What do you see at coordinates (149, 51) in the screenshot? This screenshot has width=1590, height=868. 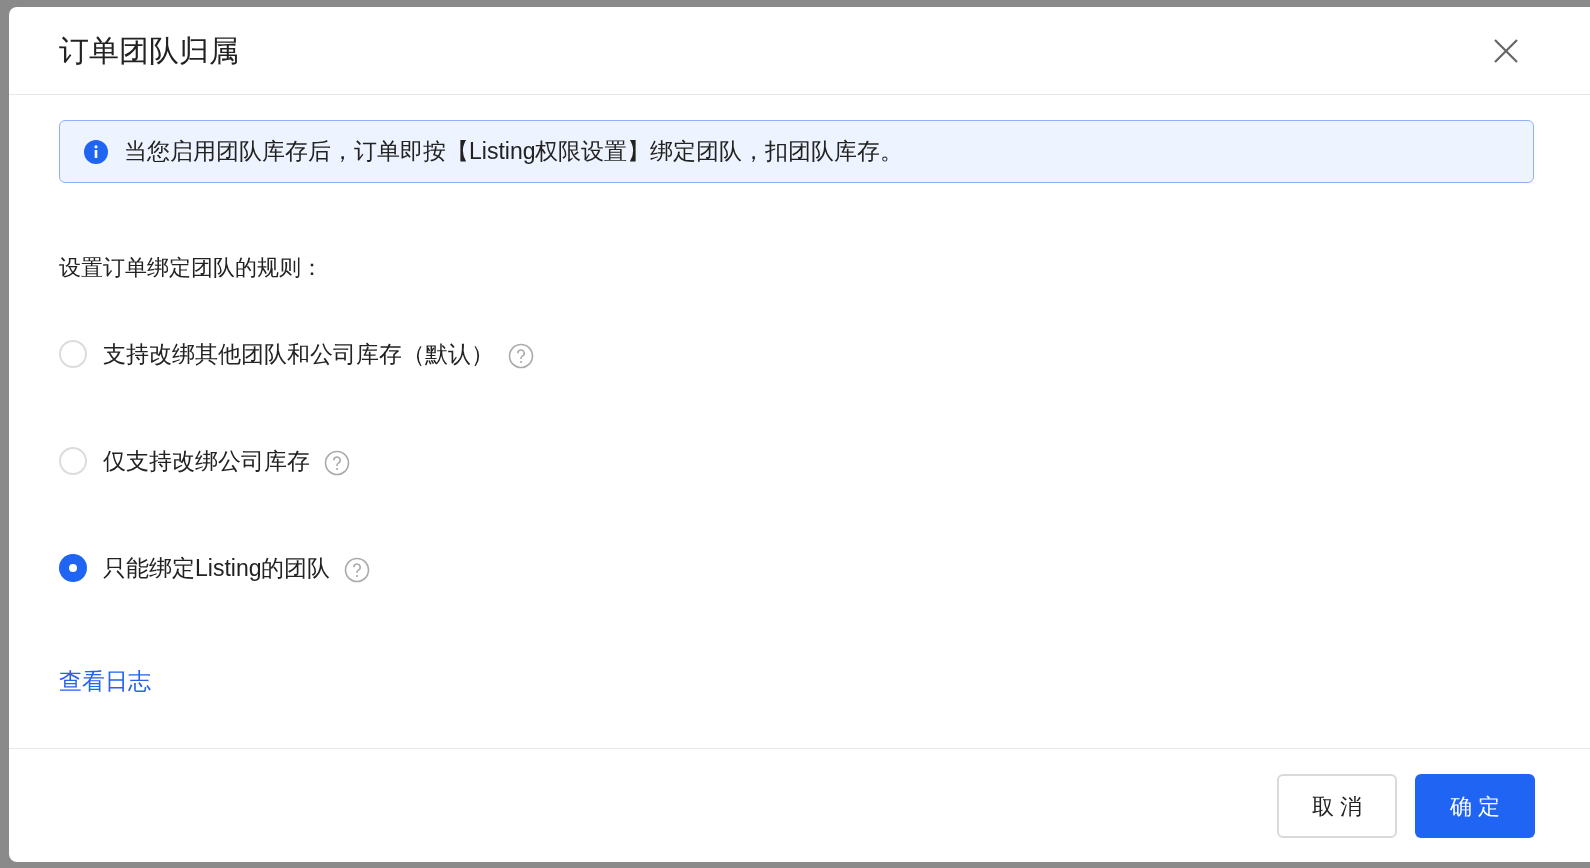 I see `dialog-title: 订单团队归属` at bounding box center [149, 51].